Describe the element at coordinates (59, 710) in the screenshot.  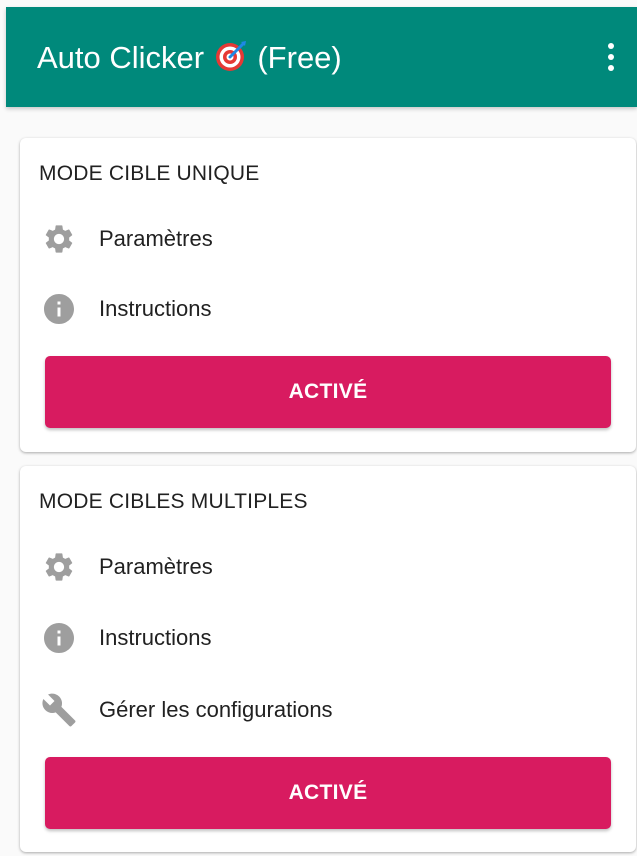
I see `wrench-icon` at that location.